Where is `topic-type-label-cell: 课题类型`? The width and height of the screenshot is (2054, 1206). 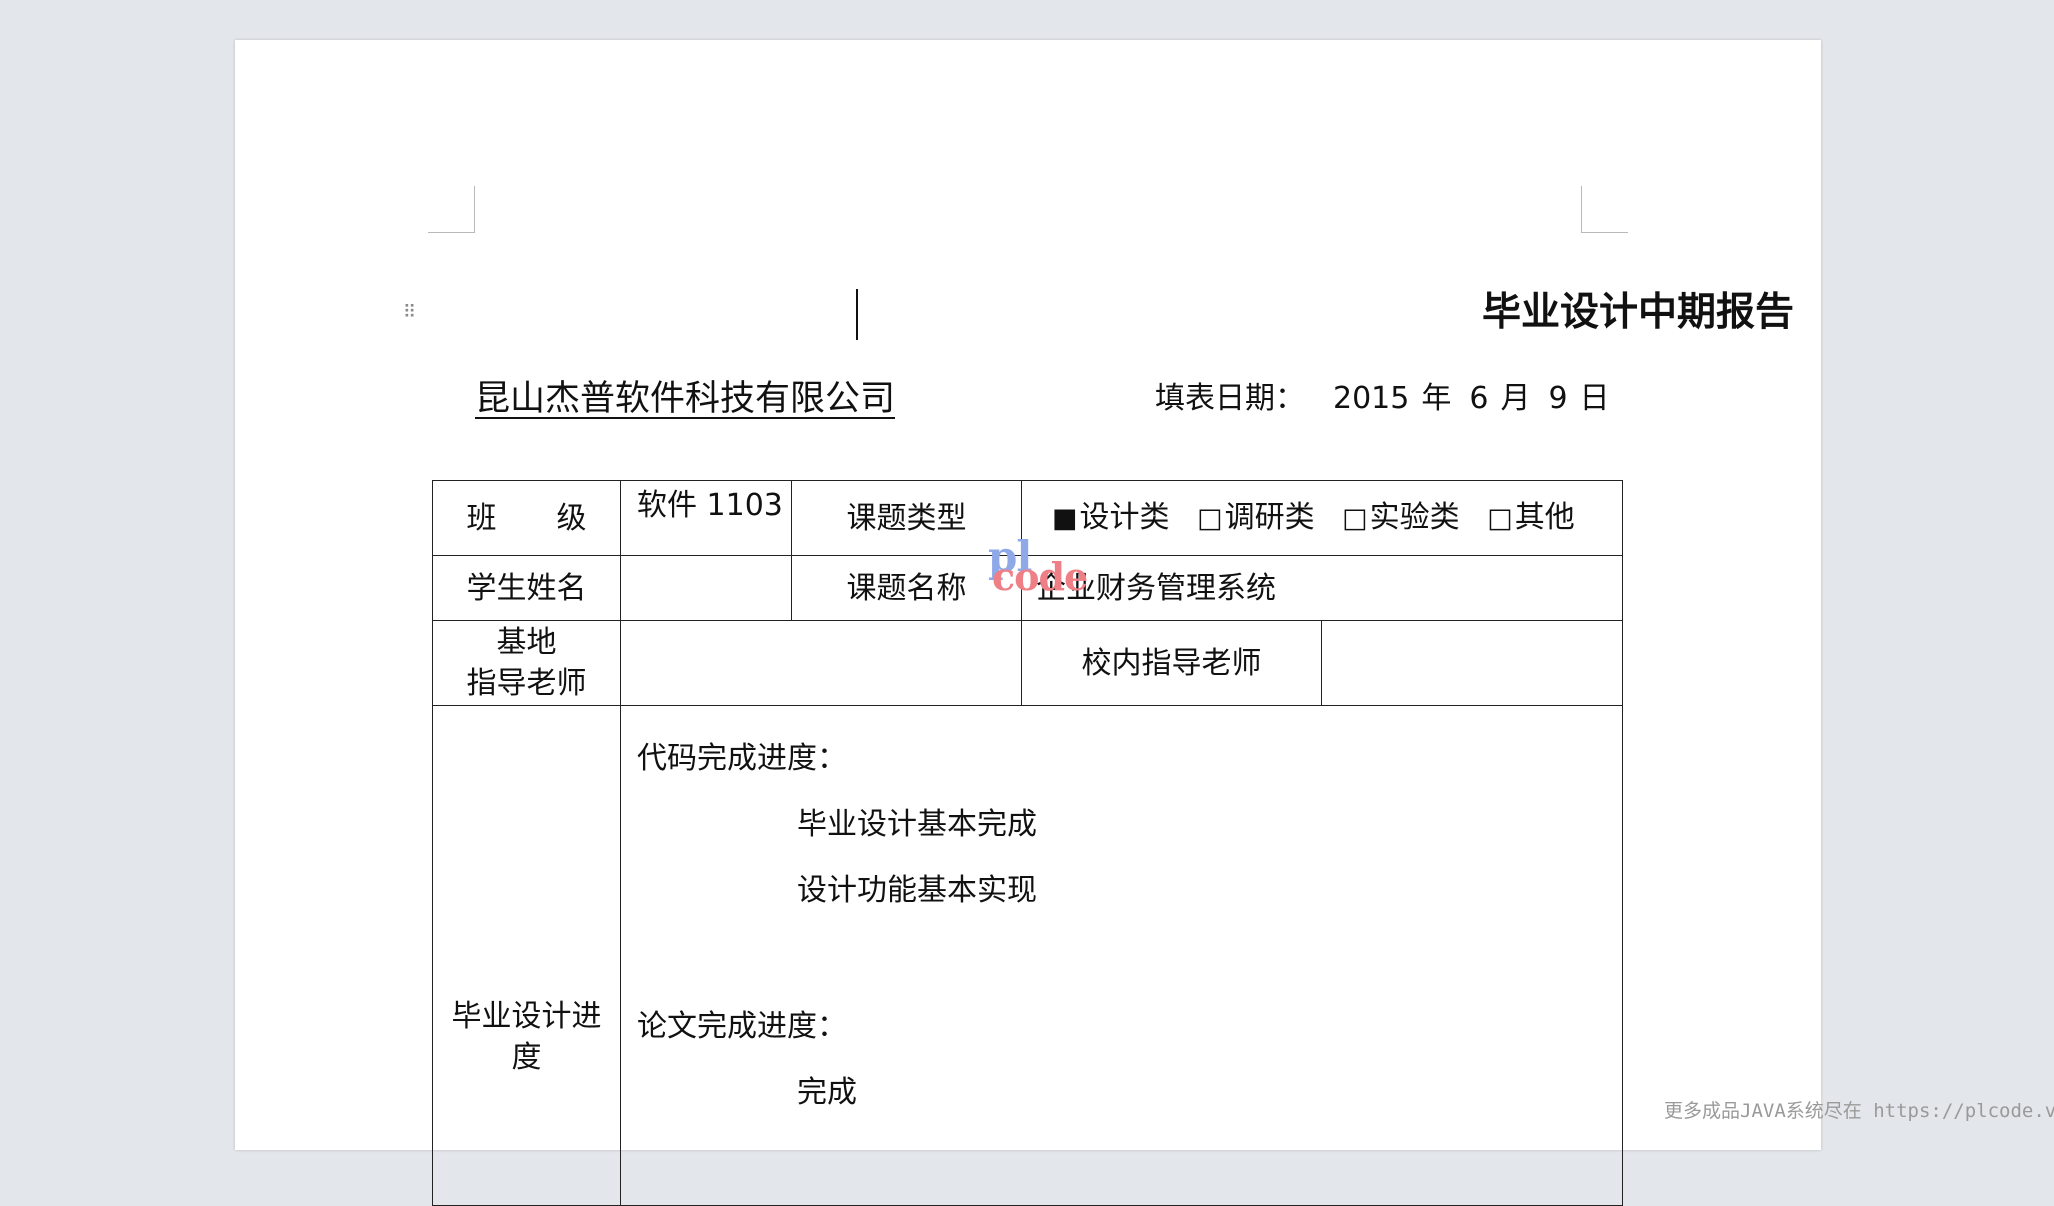
topic-type-label-cell: 课题类型 is located at coordinates (906, 518).